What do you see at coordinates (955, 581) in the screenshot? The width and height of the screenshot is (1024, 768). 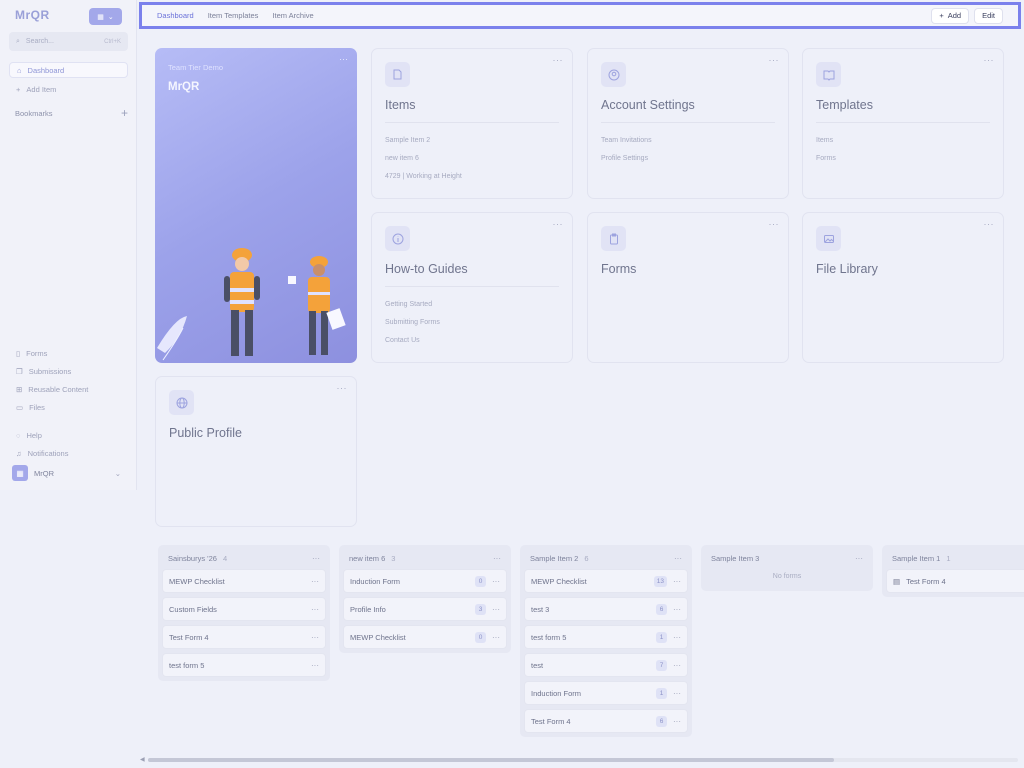 I see `form-row: ▤Test Form 40` at bounding box center [955, 581].